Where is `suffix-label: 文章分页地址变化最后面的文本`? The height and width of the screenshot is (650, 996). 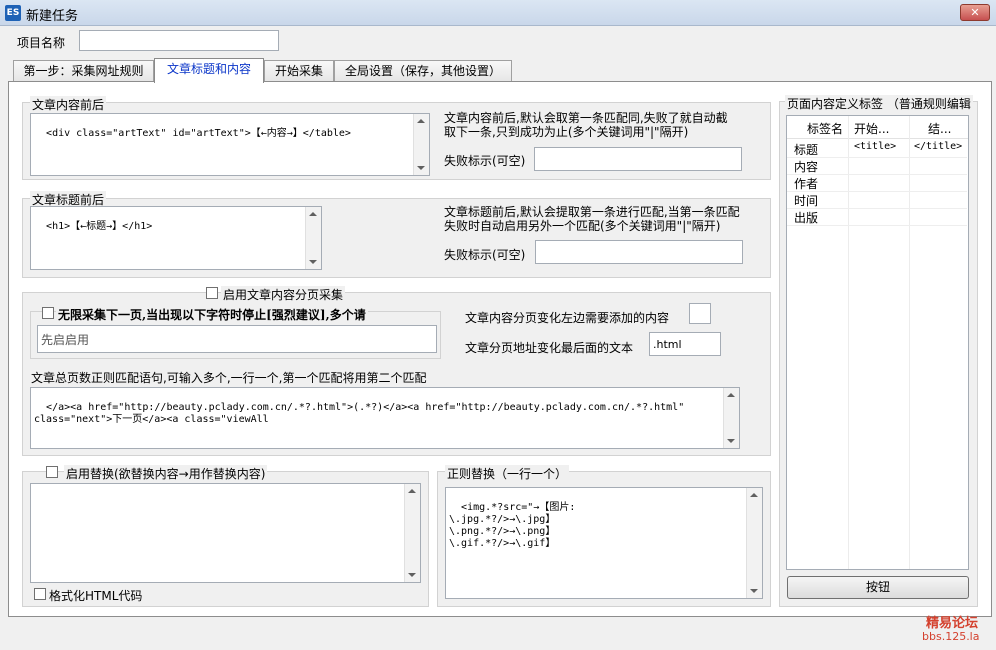 suffix-label: 文章分页地址变化最后面的文本 is located at coordinates (549, 348).